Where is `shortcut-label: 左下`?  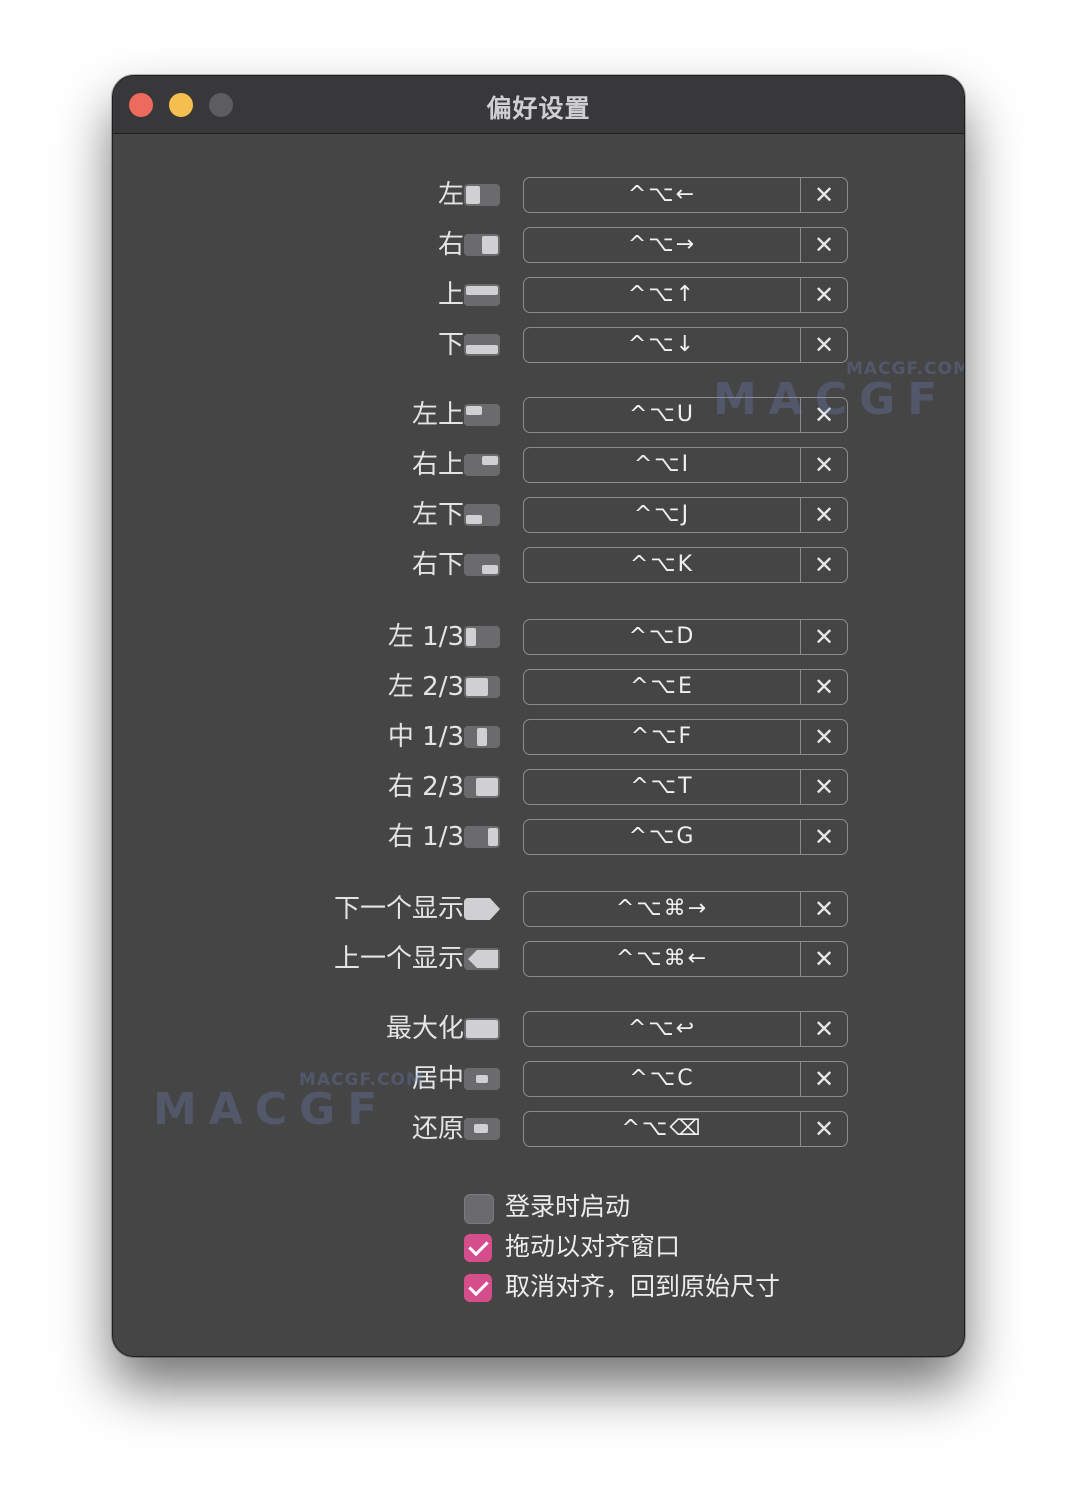
shortcut-label: 左下 is located at coordinates (437, 515).